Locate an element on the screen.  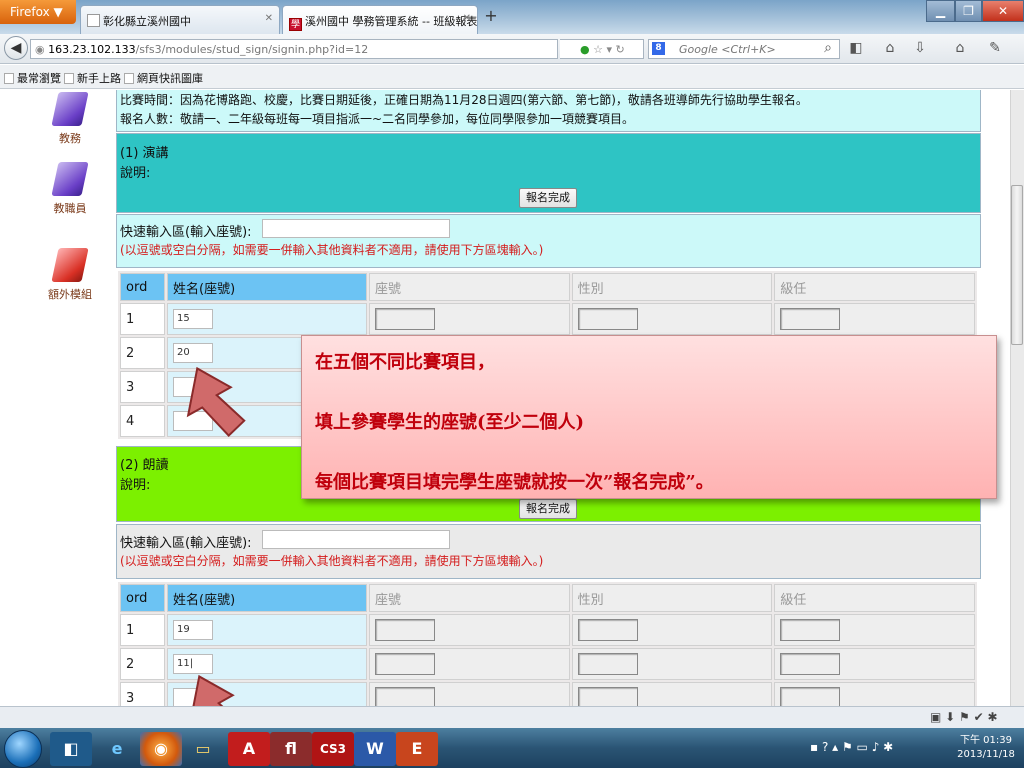
col-homeroom: 級任 is located at coordinates (874, 287).